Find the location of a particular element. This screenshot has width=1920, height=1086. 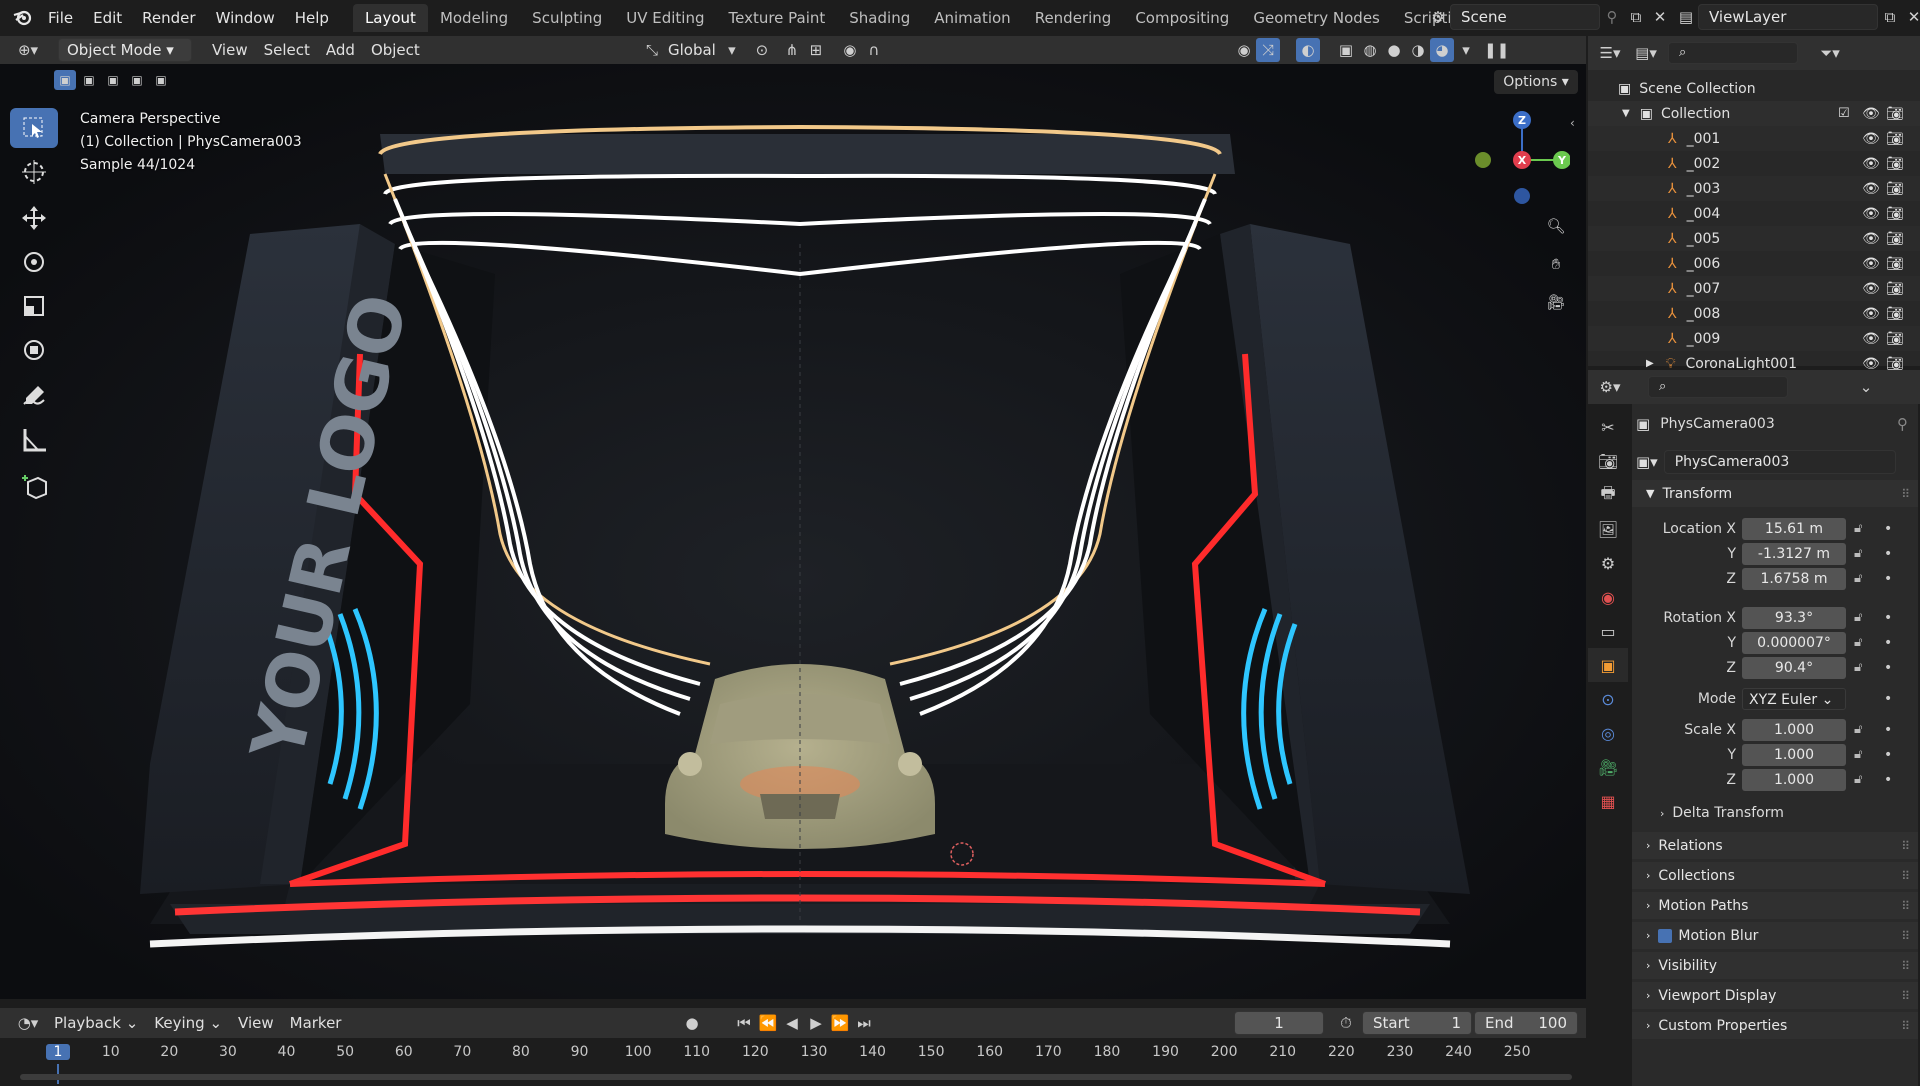

scene-tab-icon: ⚙ is located at coordinates (1608, 563).